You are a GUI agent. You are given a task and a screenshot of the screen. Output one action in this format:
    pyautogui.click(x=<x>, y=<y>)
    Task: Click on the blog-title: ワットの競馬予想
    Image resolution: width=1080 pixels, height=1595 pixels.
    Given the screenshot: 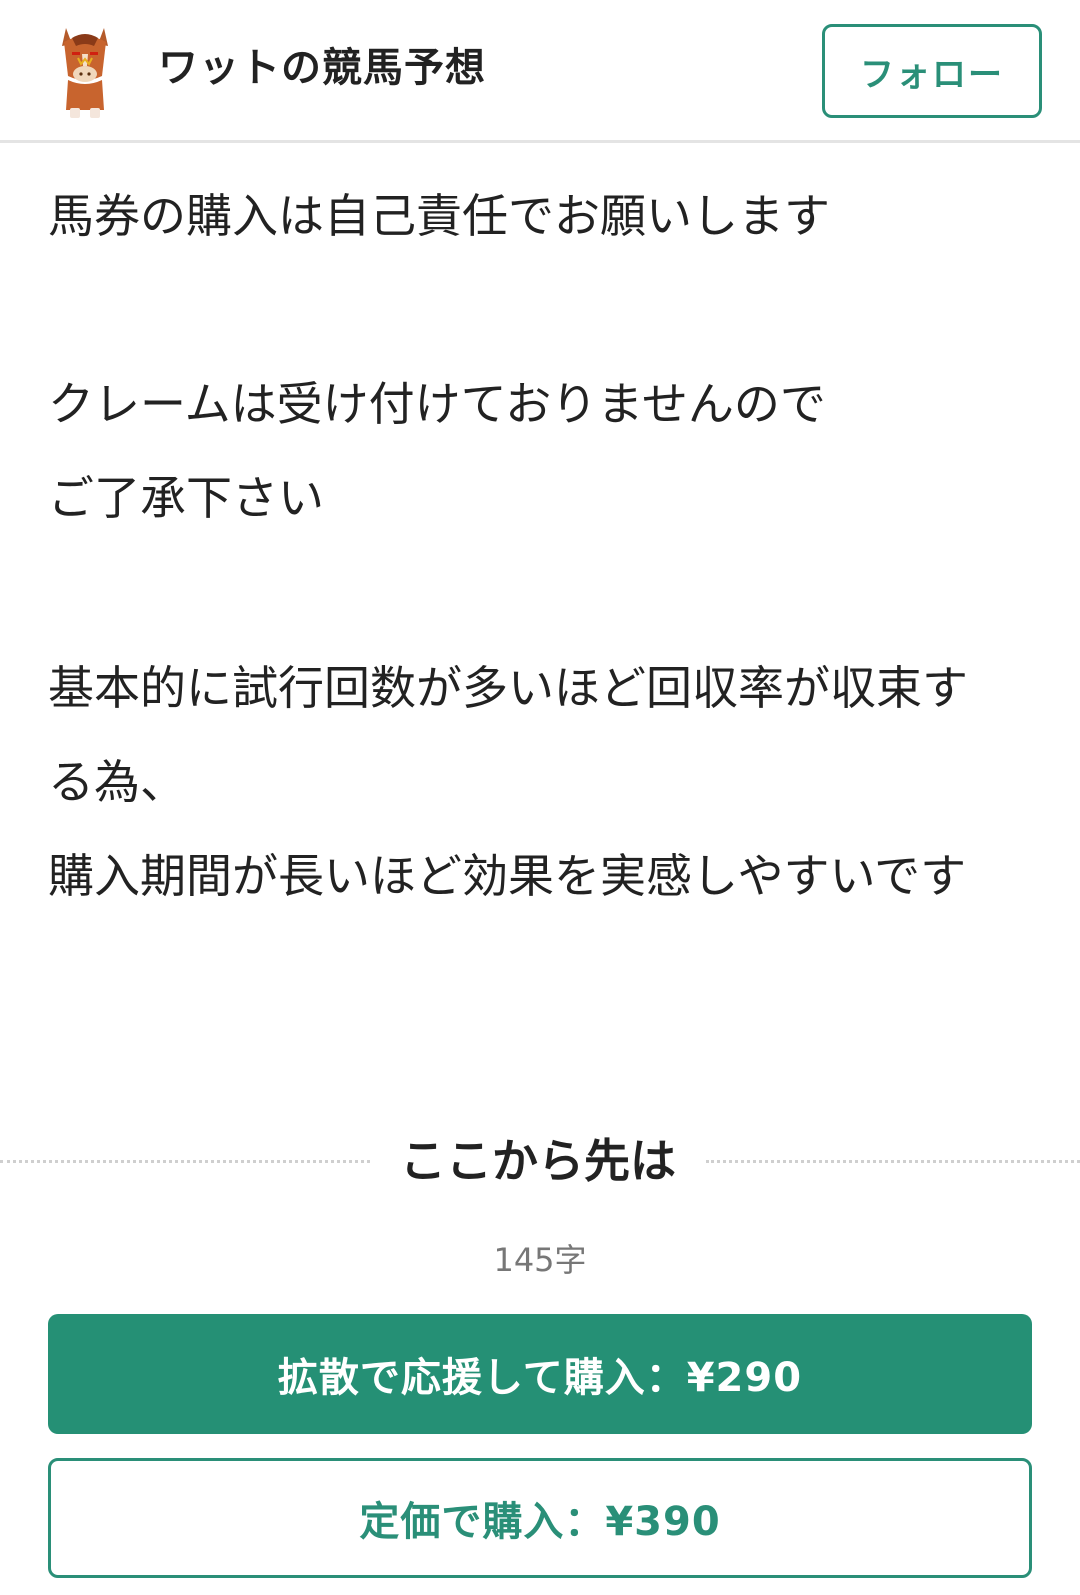 What is the action you would take?
    pyautogui.click(x=322, y=68)
    